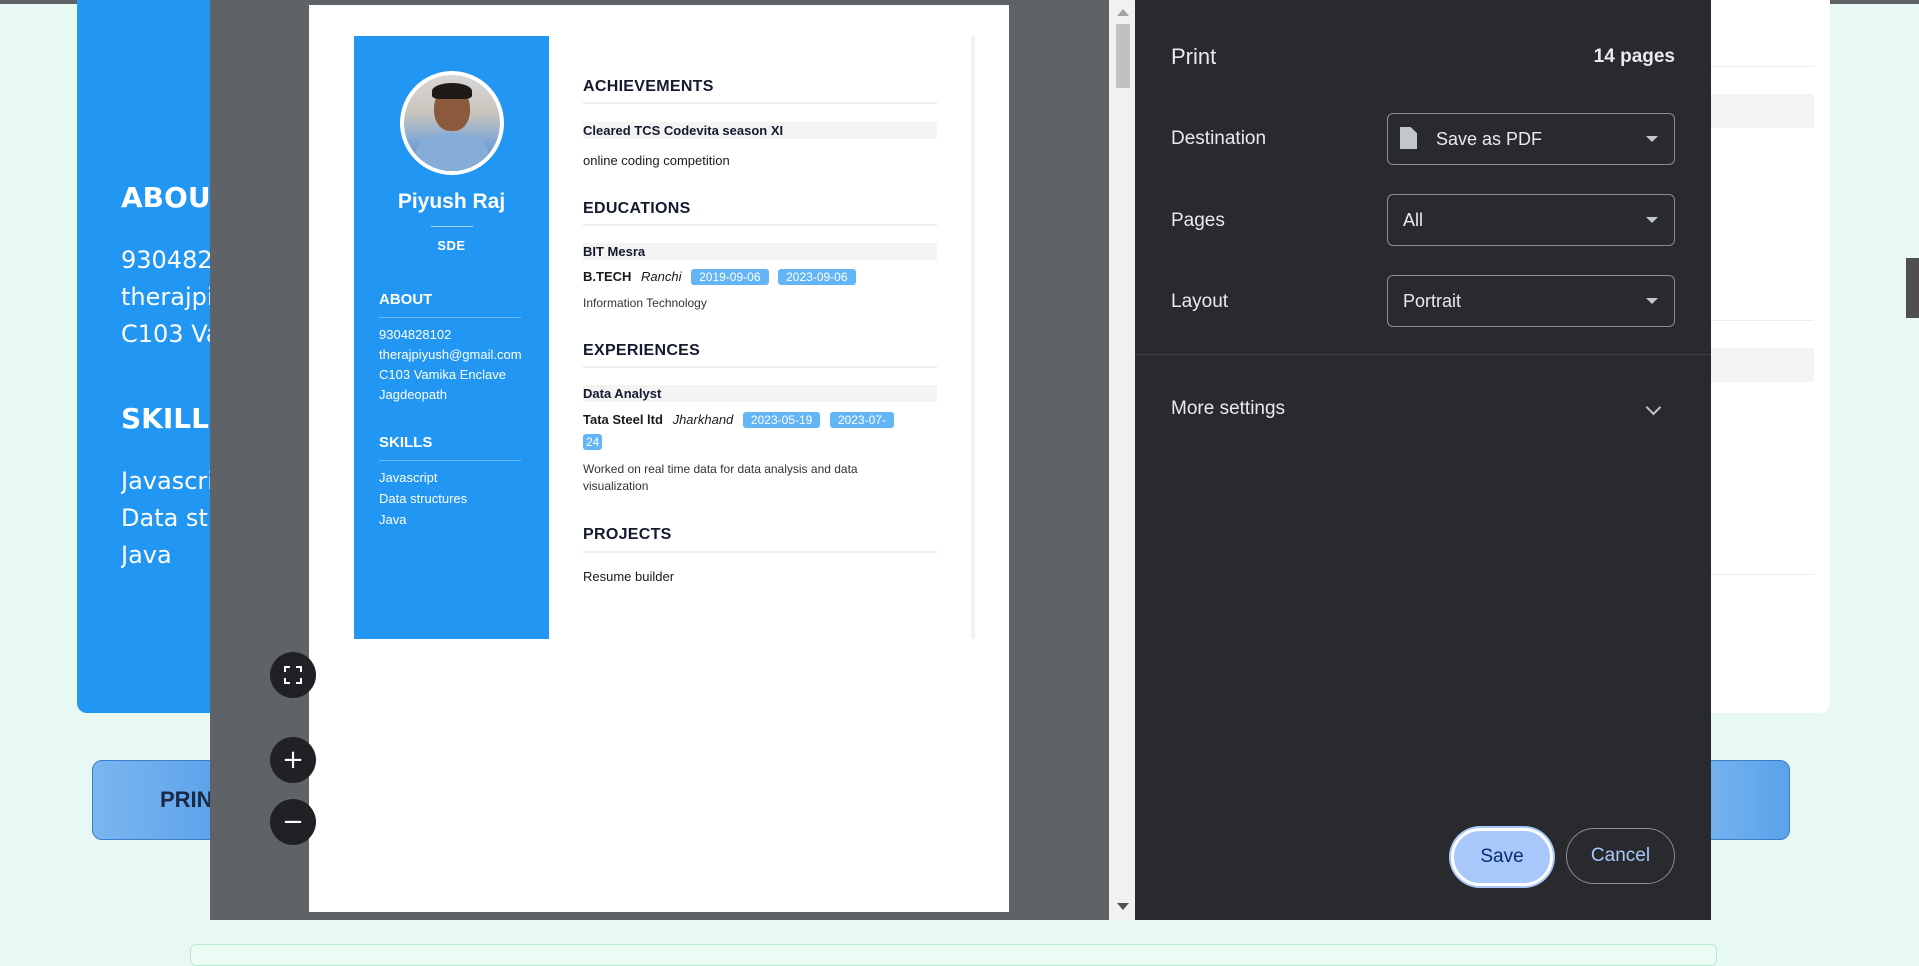 This screenshot has height=966, width=1919. I want to click on experiences-heading: EXPERIENCES, so click(642, 350).